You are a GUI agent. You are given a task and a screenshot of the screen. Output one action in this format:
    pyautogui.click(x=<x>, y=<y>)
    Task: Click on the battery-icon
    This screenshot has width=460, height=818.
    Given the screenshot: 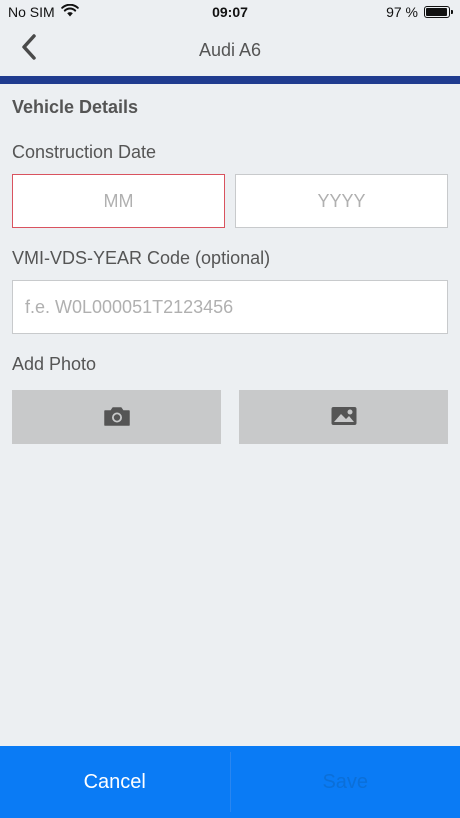 What is the action you would take?
    pyautogui.click(x=438, y=12)
    